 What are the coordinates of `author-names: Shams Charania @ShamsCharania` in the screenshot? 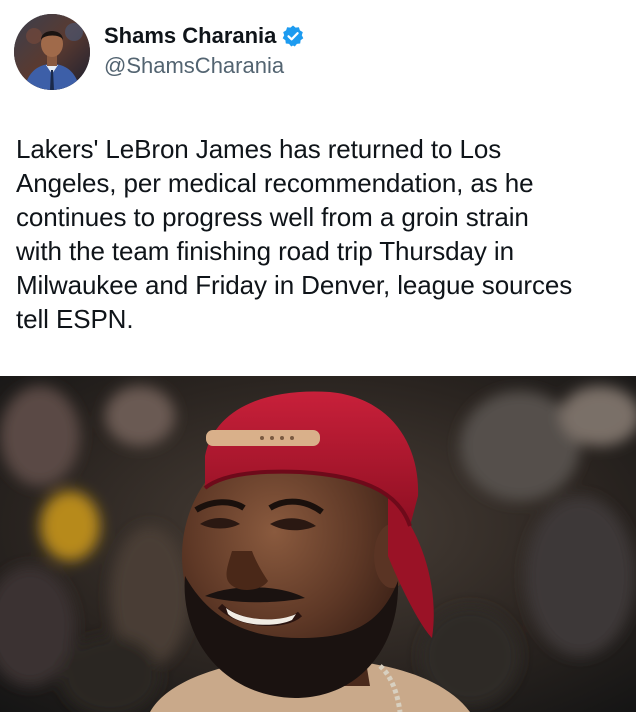 It's located at (204, 51).